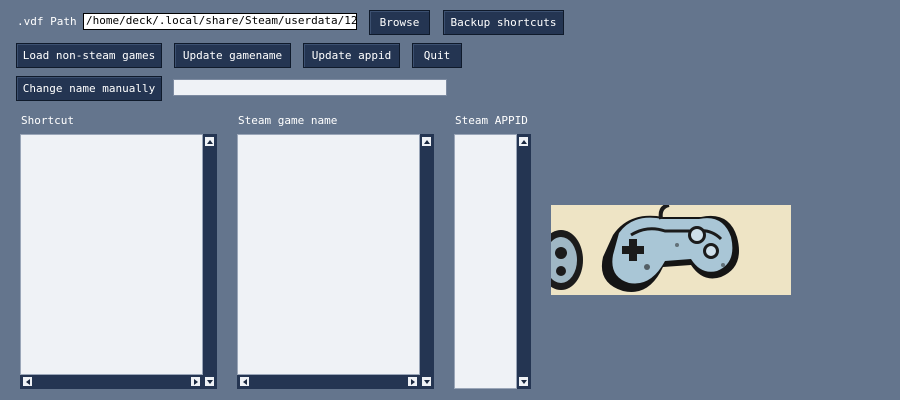 This screenshot has height=400, width=900. I want to click on shortcut-listbox, so click(111, 254).